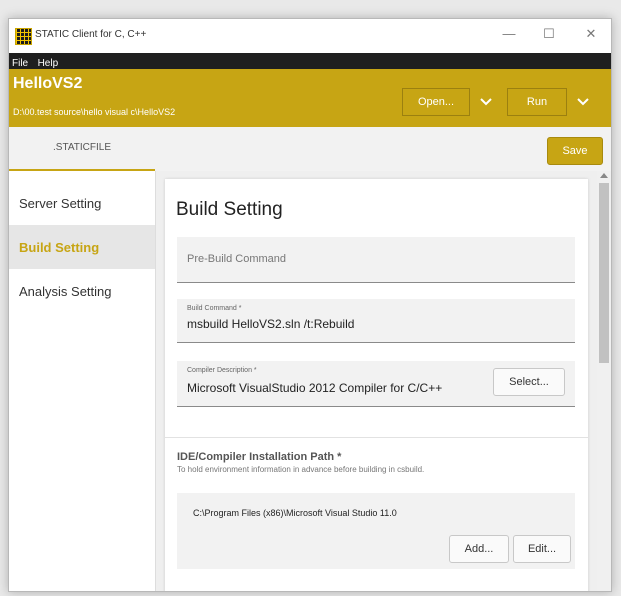 The width and height of the screenshot is (621, 596). Describe the element at coordinates (486, 102) in the screenshot. I see `open-dropdown-chevron-icon` at that location.